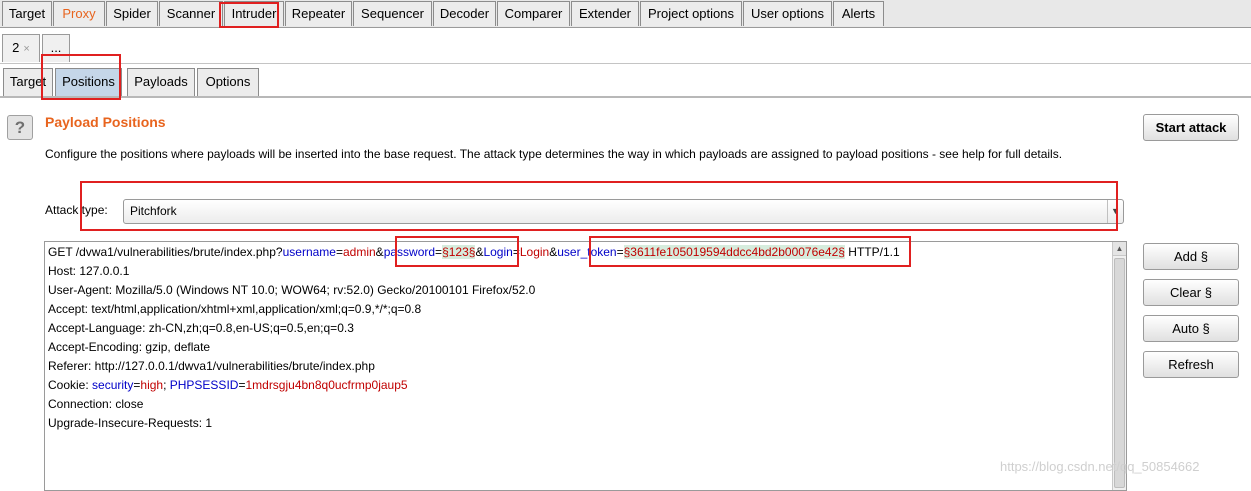  Describe the element at coordinates (88, 82) in the screenshot. I see `subtab-positions: Positions` at that location.